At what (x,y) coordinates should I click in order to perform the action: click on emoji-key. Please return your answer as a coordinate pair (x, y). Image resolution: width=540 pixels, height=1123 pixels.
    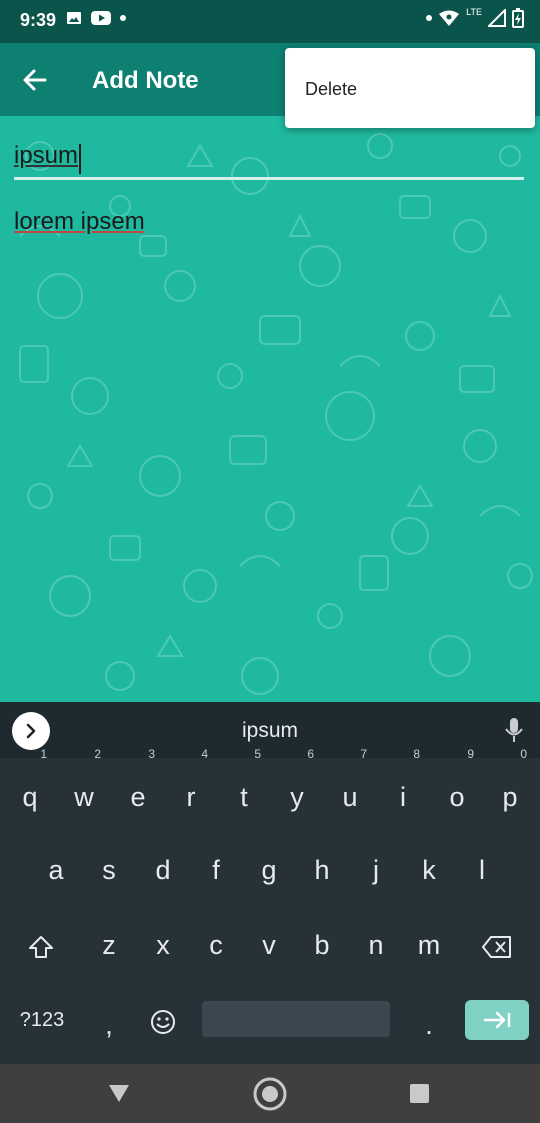
    Looking at the image, I should click on (163, 1020).